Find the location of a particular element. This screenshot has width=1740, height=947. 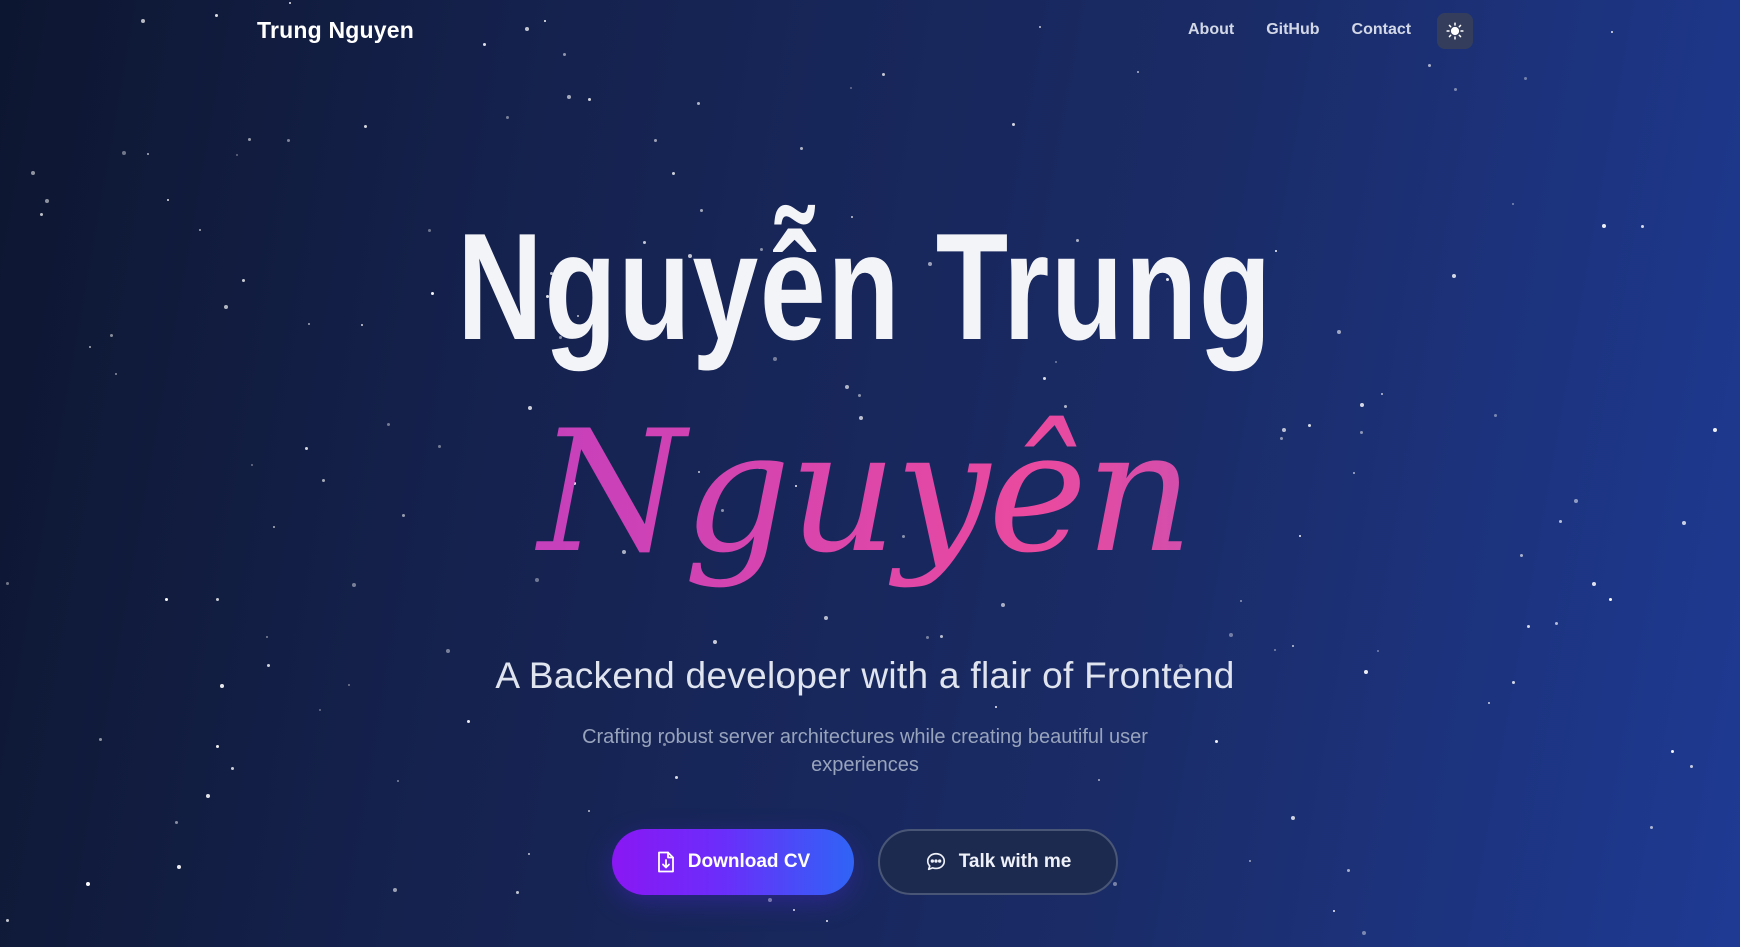

nav-links: About GitHub Contact is located at coordinates (1315, 30).